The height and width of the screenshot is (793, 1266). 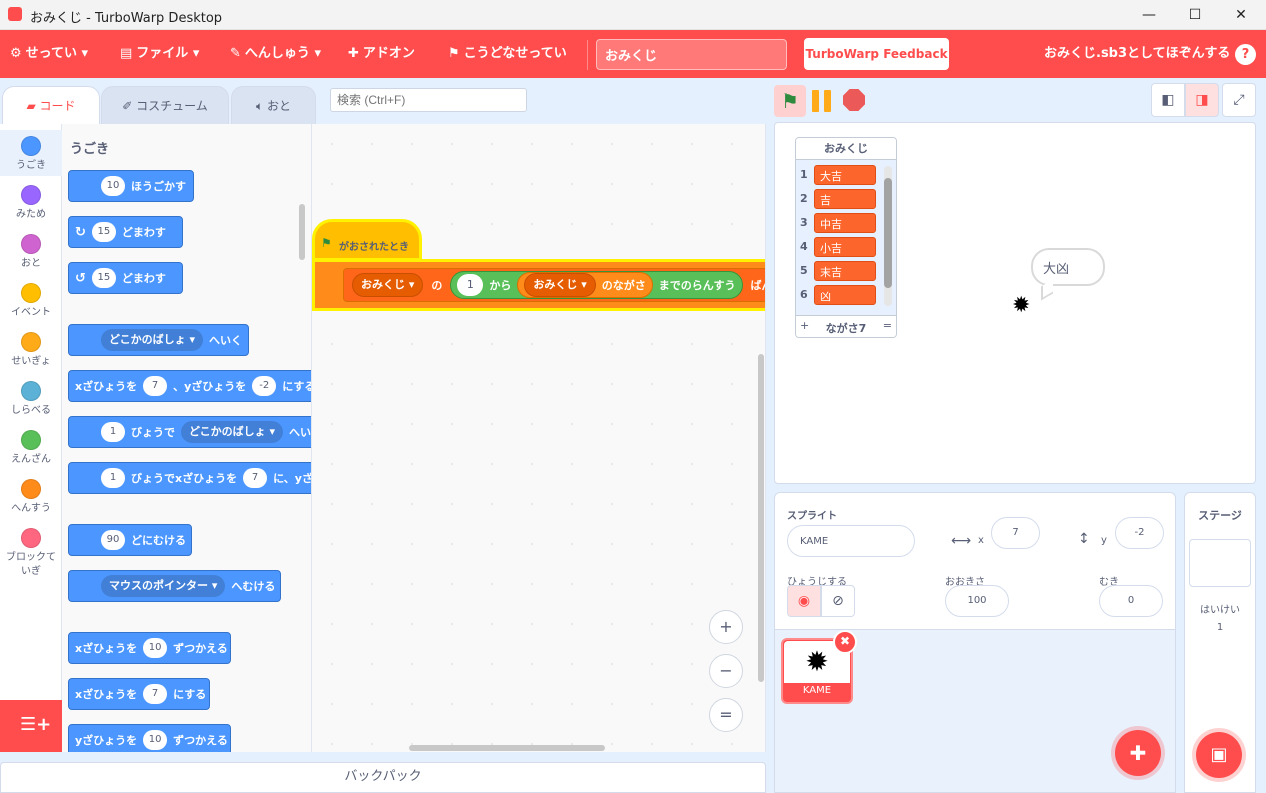 What do you see at coordinates (876, 54) in the screenshot?
I see `feedback-button: TurboWarp Feedback` at bounding box center [876, 54].